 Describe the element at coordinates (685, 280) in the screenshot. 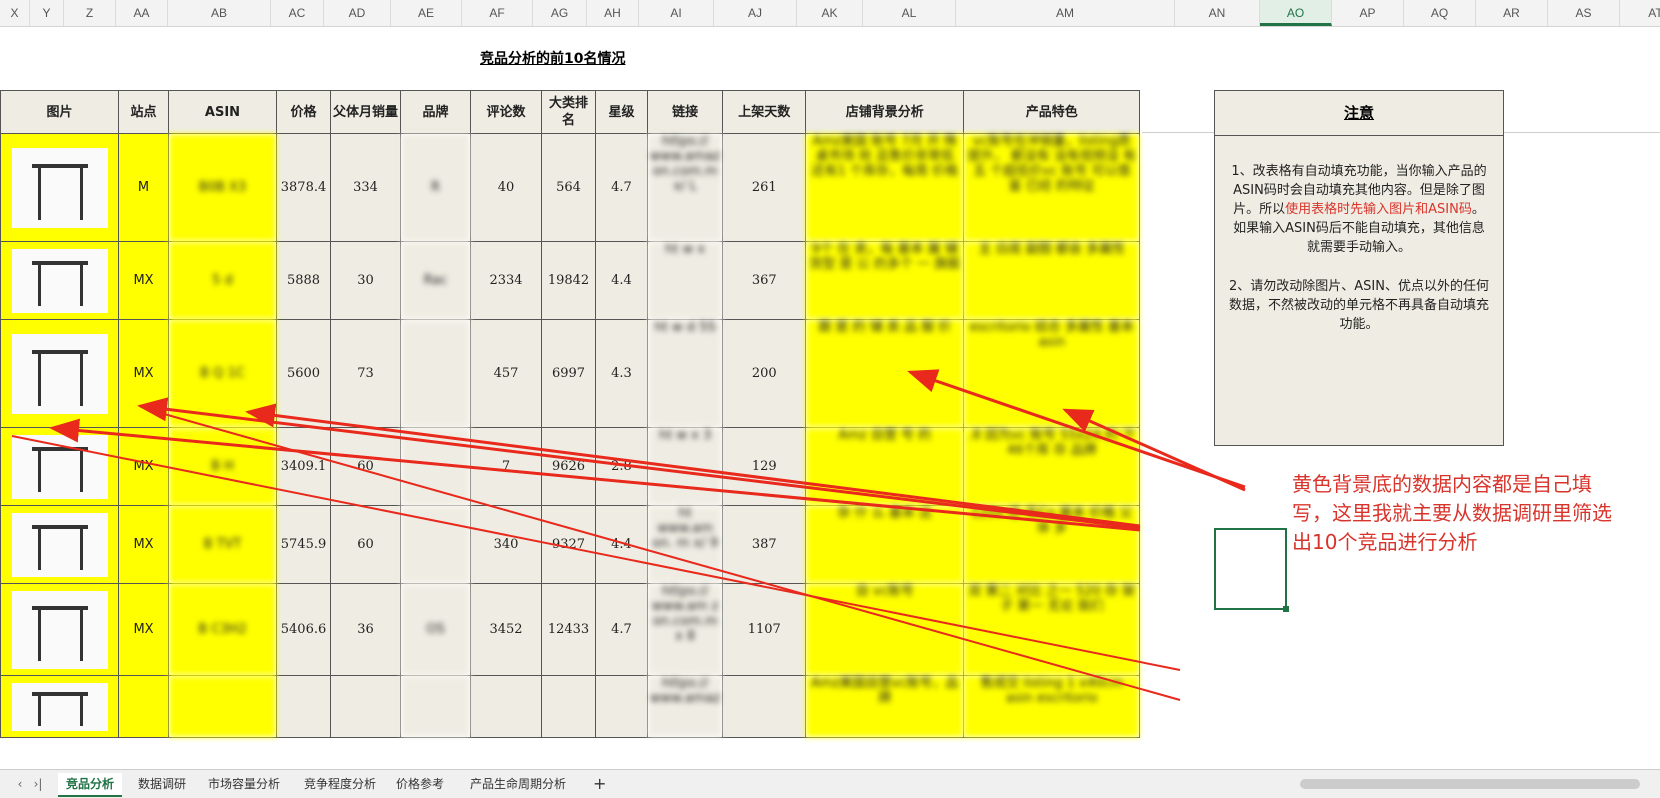

I see `cell-link: ht w x` at that location.